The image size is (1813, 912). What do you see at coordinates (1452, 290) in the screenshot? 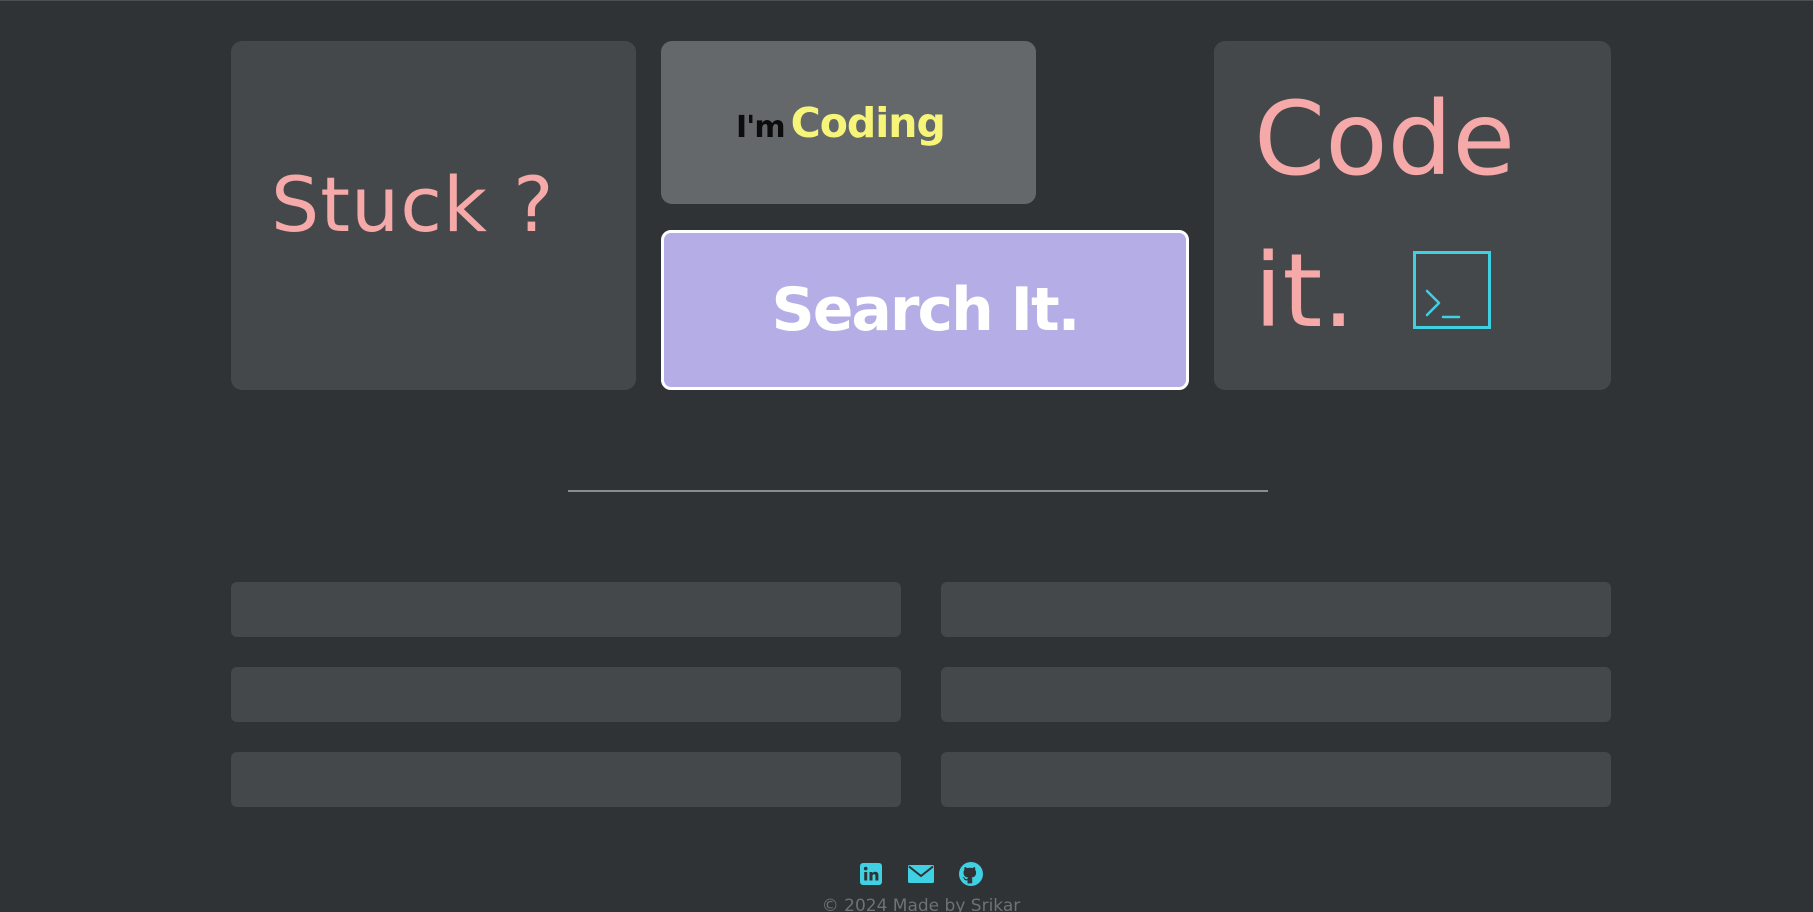
I see `terminal-icon` at bounding box center [1452, 290].